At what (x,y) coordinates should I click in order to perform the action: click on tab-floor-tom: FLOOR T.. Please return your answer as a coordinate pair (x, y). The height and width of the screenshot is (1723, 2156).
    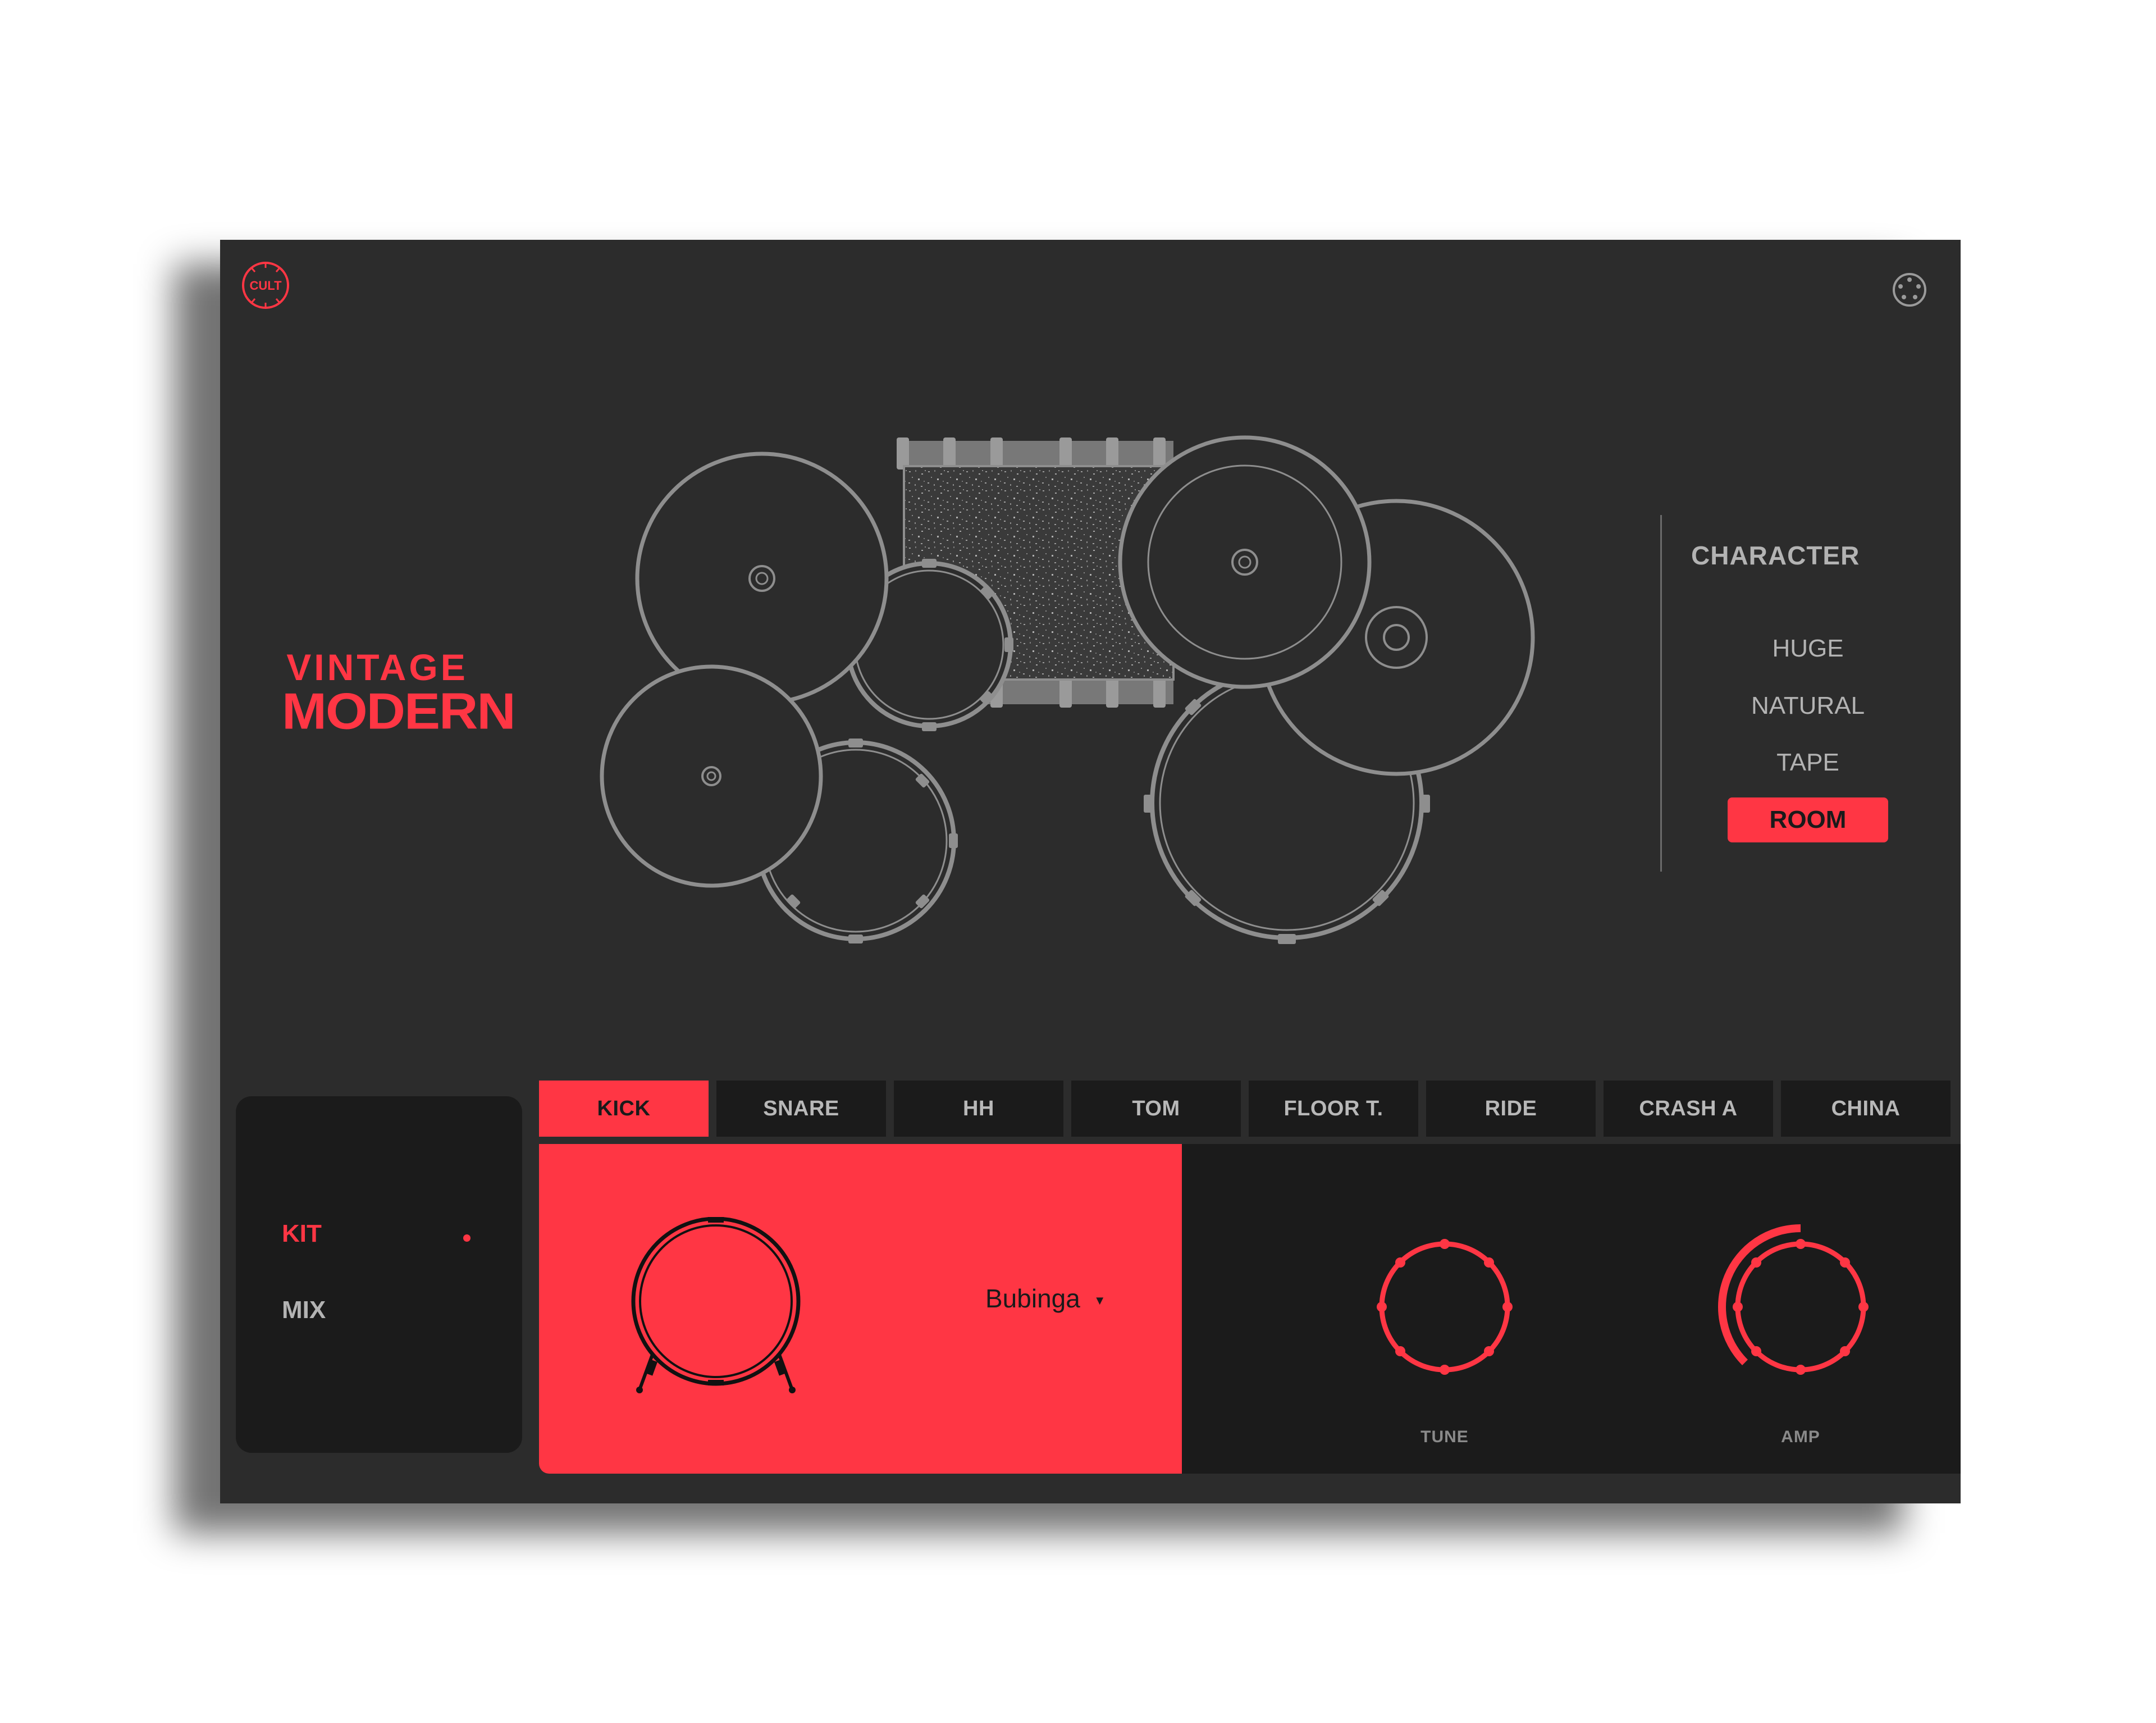
    Looking at the image, I should click on (1333, 1109).